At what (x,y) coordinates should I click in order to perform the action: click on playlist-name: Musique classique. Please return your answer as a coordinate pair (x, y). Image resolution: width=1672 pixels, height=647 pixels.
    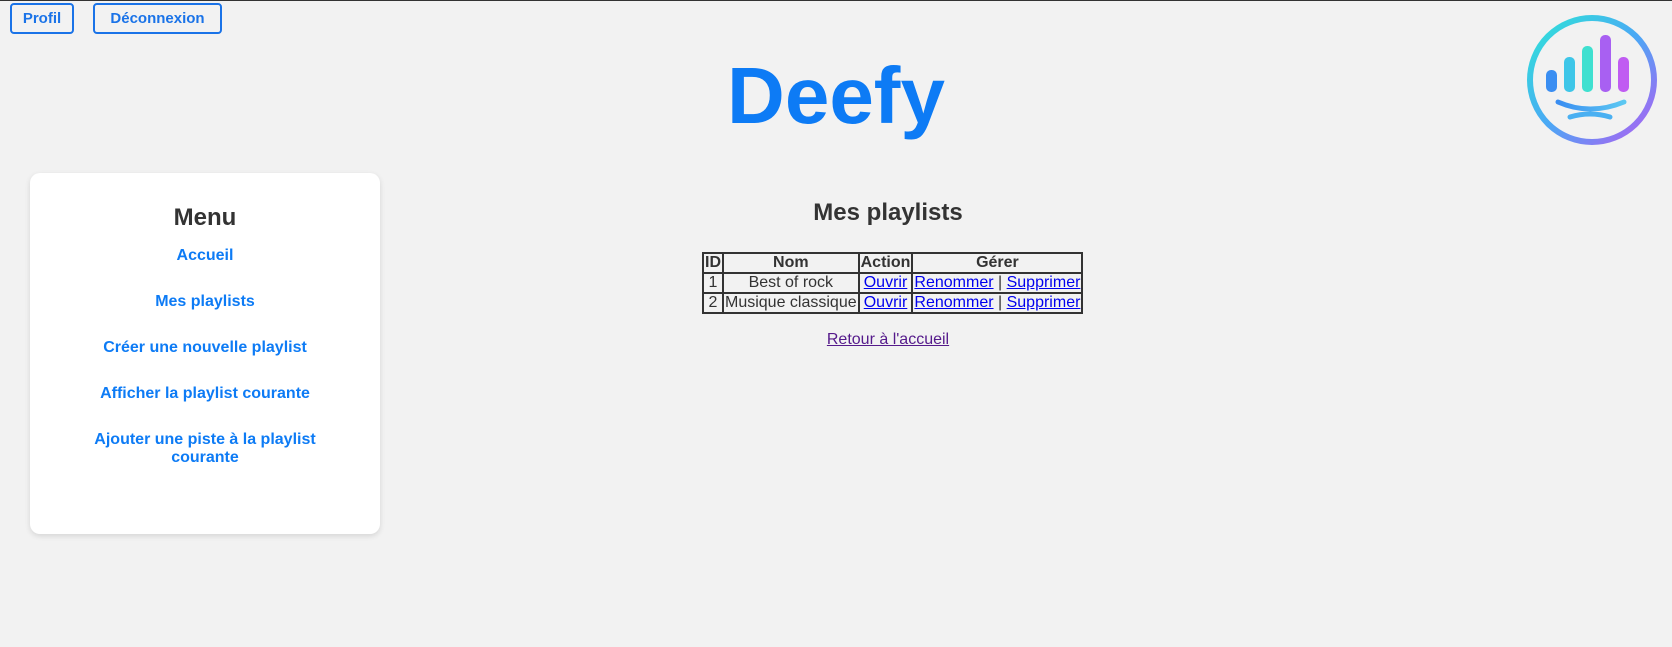
    Looking at the image, I should click on (791, 303).